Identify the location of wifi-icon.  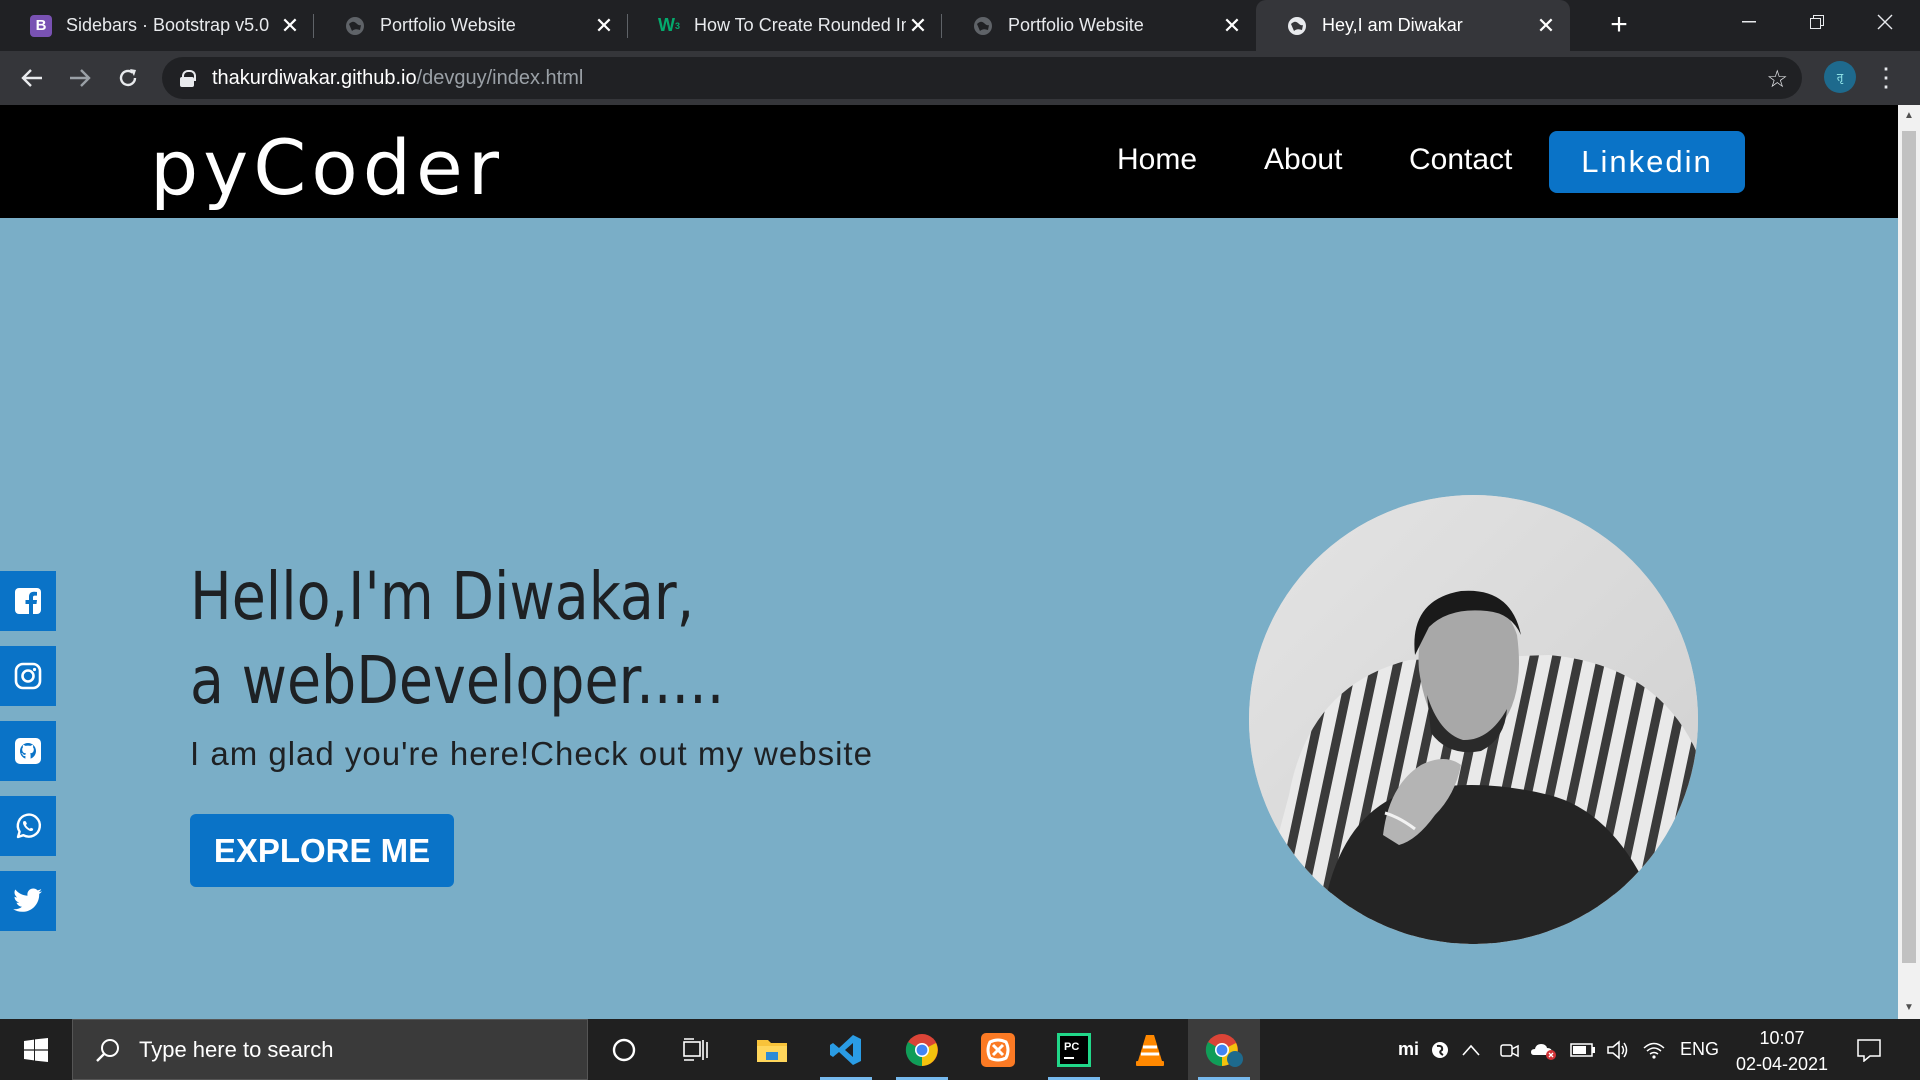
(1654, 1049).